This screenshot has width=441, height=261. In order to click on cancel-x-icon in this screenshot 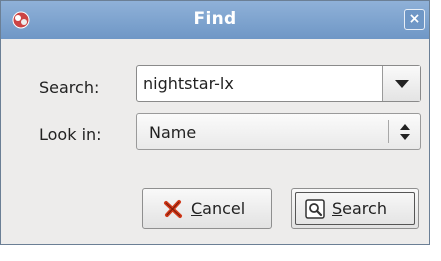, I will do `click(173, 209)`.